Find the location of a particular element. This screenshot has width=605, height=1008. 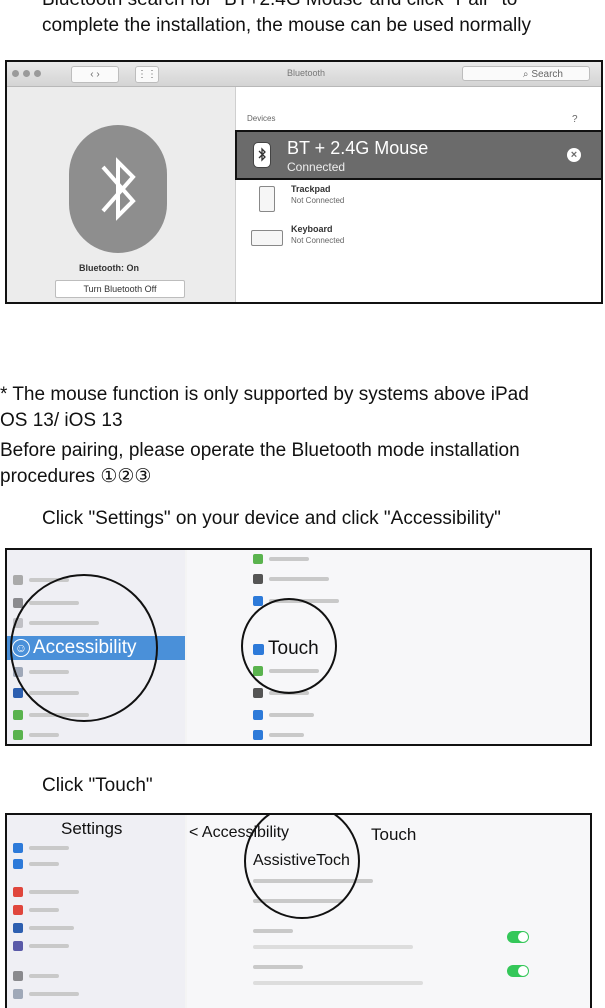

search-field: ⌕ Search is located at coordinates (526, 73).